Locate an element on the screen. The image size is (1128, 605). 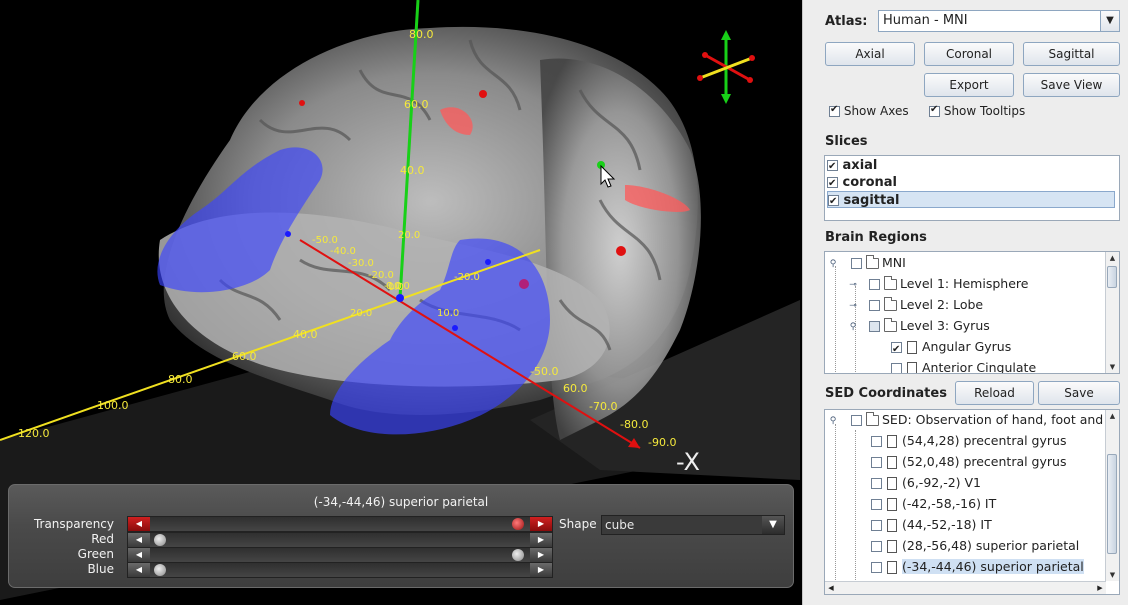
shape-label: Shape is located at coordinates (578, 524).